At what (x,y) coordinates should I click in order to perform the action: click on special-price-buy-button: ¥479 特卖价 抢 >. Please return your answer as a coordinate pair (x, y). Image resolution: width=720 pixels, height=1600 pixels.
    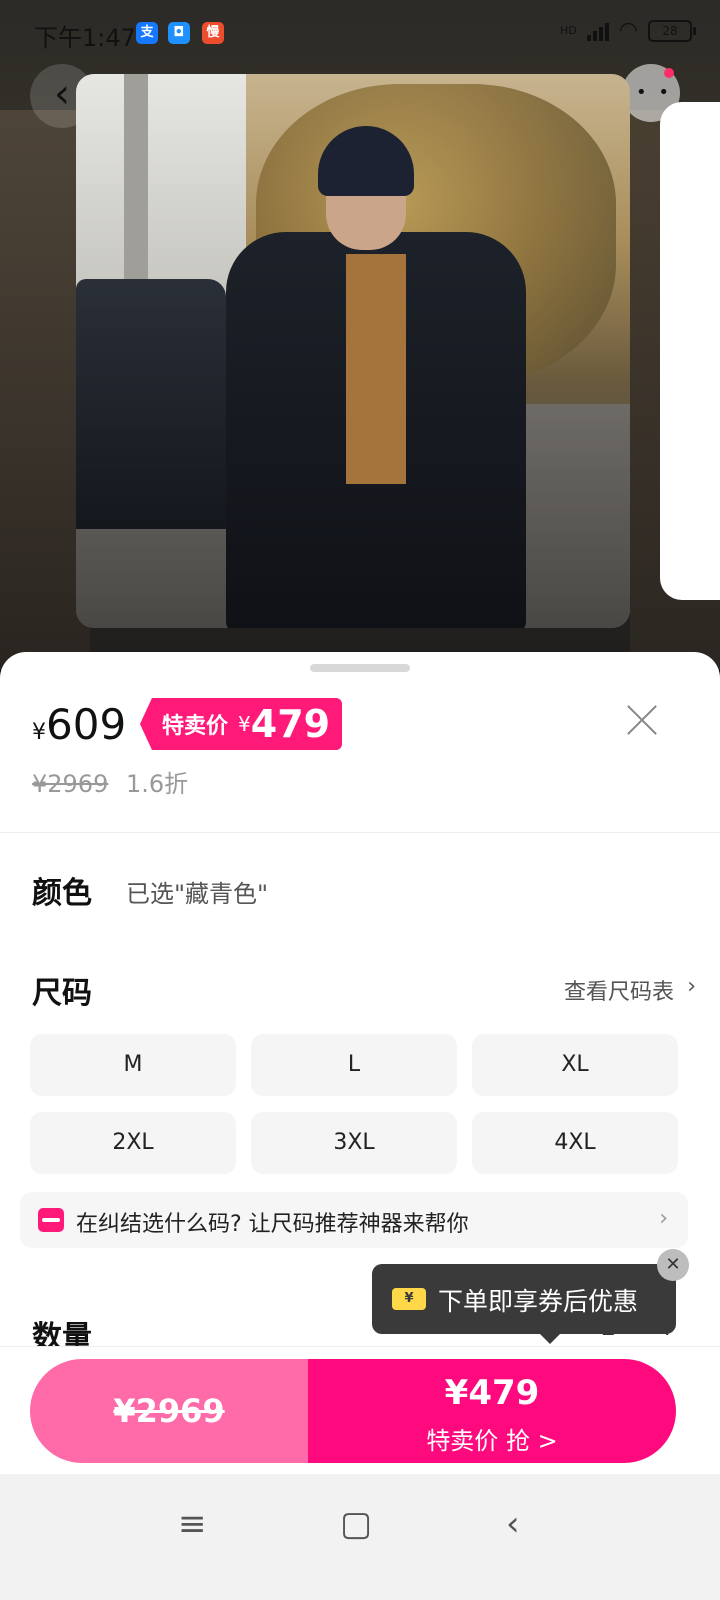
    Looking at the image, I should click on (492, 1411).